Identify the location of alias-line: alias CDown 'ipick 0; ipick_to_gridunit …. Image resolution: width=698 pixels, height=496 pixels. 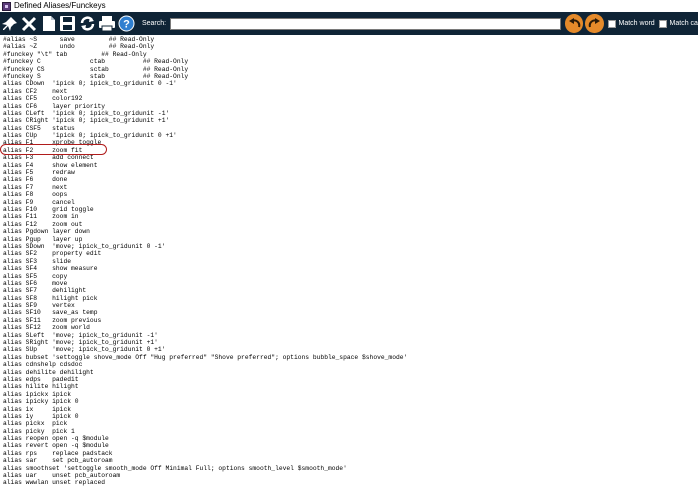
(90, 84).